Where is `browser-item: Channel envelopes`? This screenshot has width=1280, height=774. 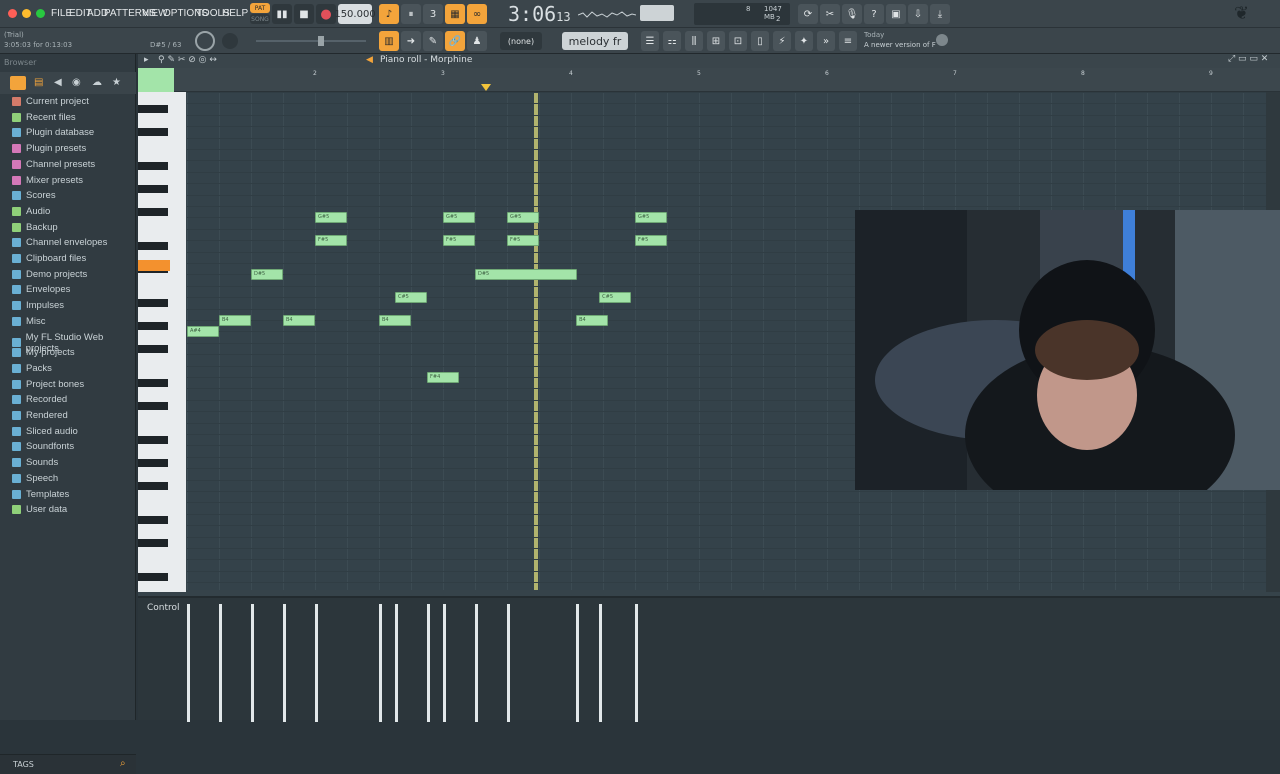 browser-item: Channel envelopes is located at coordinates (59, 242).